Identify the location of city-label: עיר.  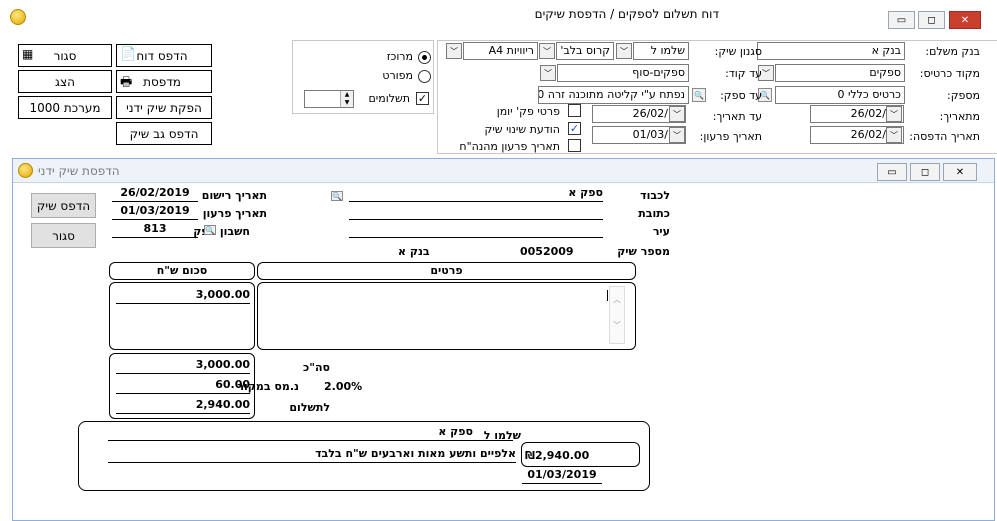
(661, 231).